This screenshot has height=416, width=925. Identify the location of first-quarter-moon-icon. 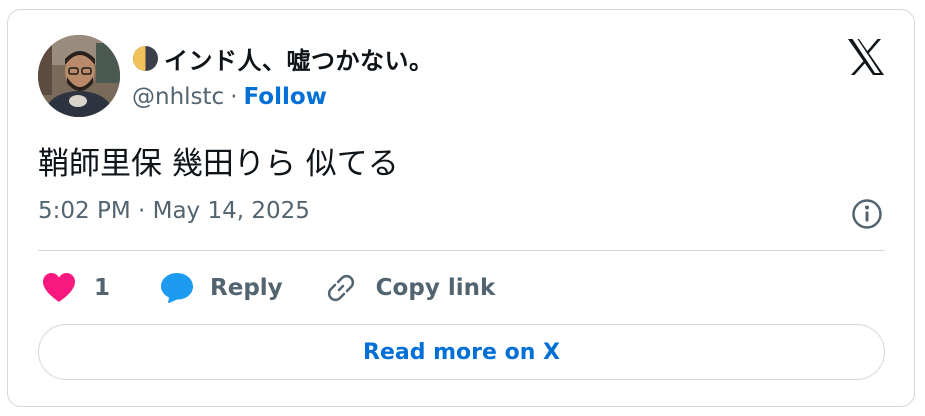
(145, 58).